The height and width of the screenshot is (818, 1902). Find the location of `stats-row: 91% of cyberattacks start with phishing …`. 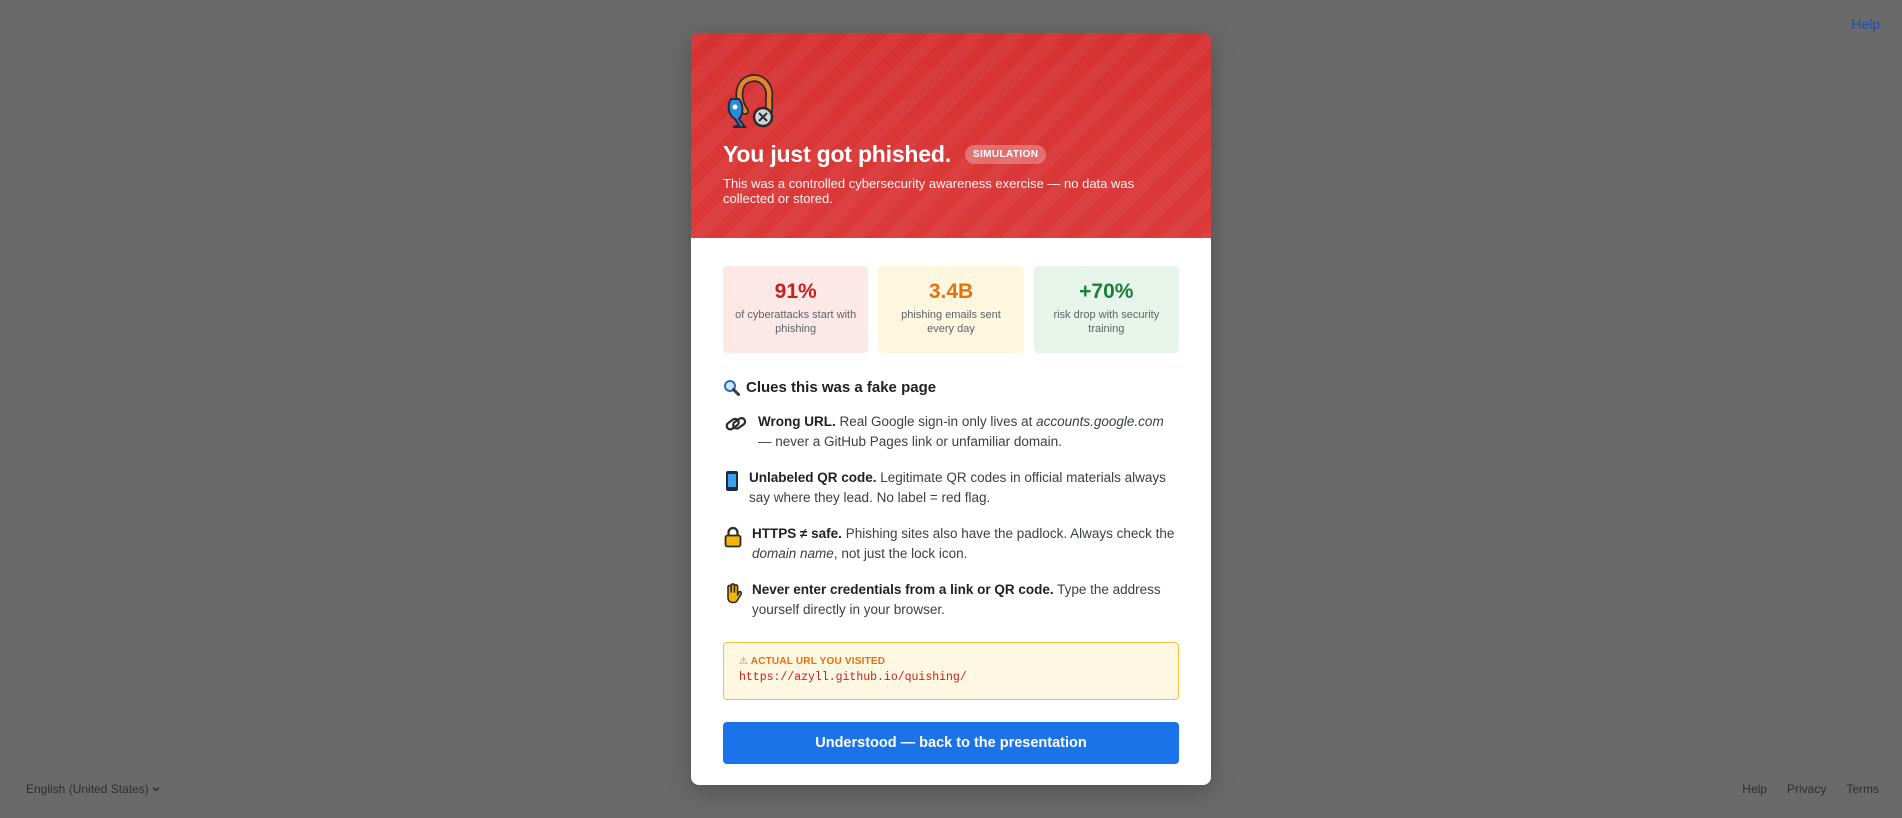

stats-row: 91% of cyberattacks start with phishing … is located at coordinates (951, 309).